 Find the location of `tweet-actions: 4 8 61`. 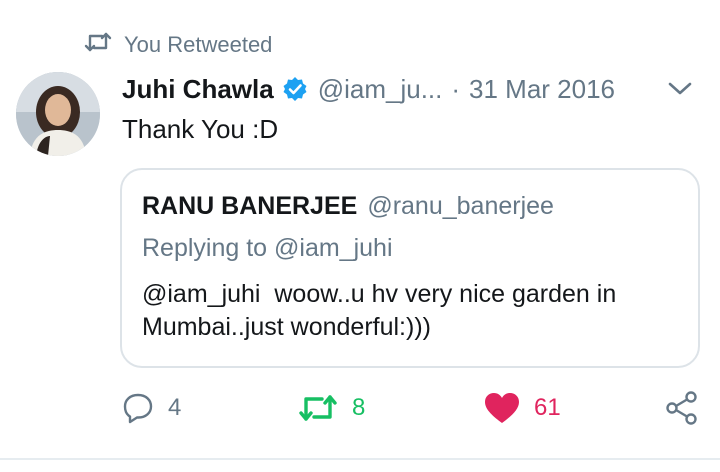

tweet-actions: 4 8 61 is located at coordinates (360, 408).